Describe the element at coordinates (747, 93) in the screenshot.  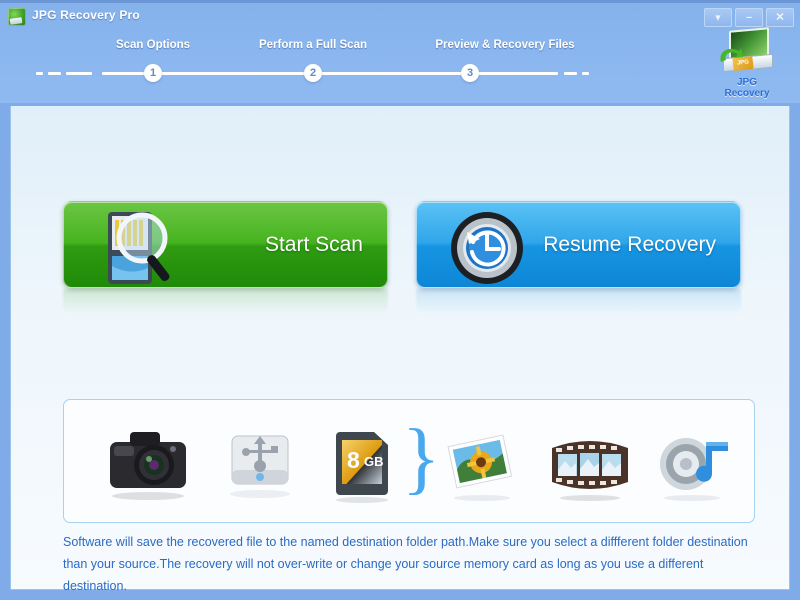
I see `brand-text-line2: Recovery` at that location.